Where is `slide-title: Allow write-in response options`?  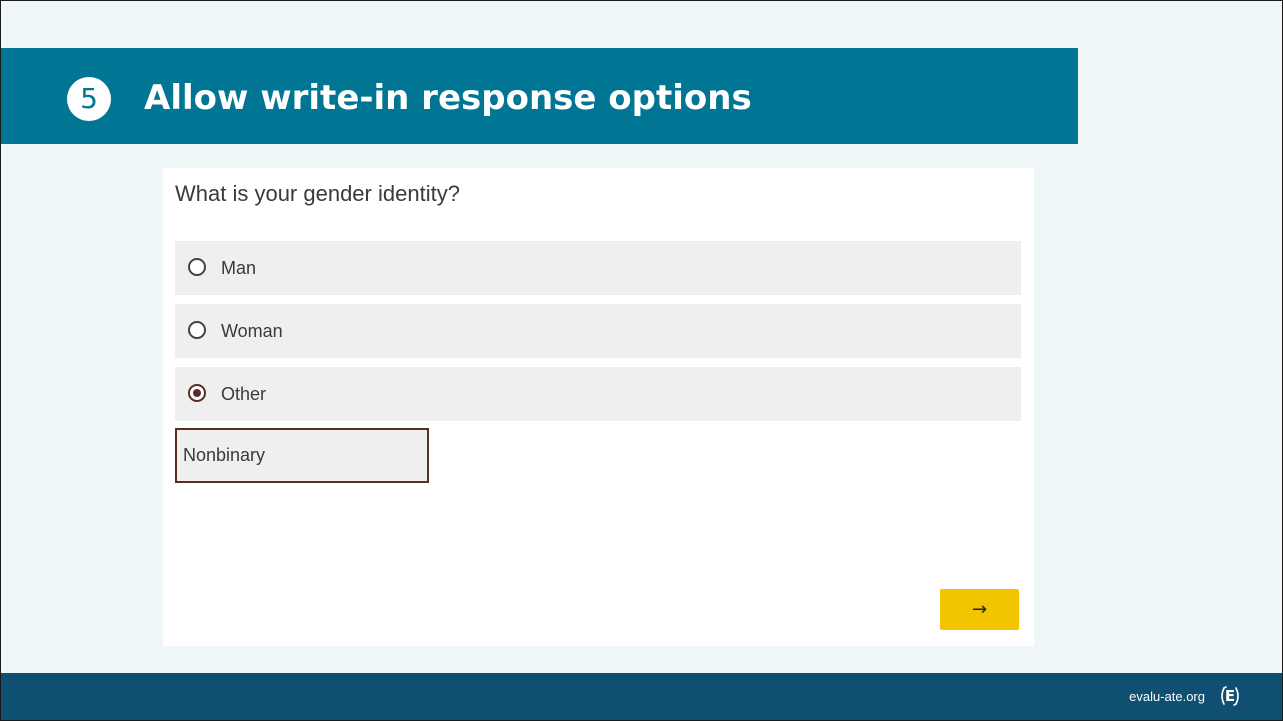 slide-title: Allow write-in response options is located at coordinates (448, 98).